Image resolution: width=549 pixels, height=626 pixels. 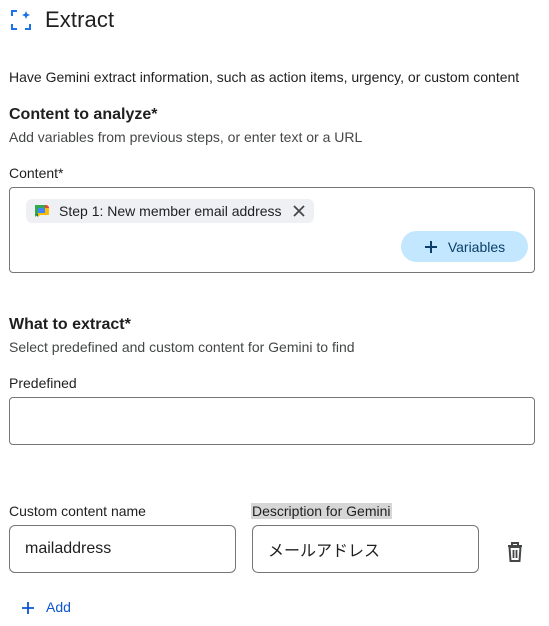 I want to click on predefined-select, so click(x=272, y=421).